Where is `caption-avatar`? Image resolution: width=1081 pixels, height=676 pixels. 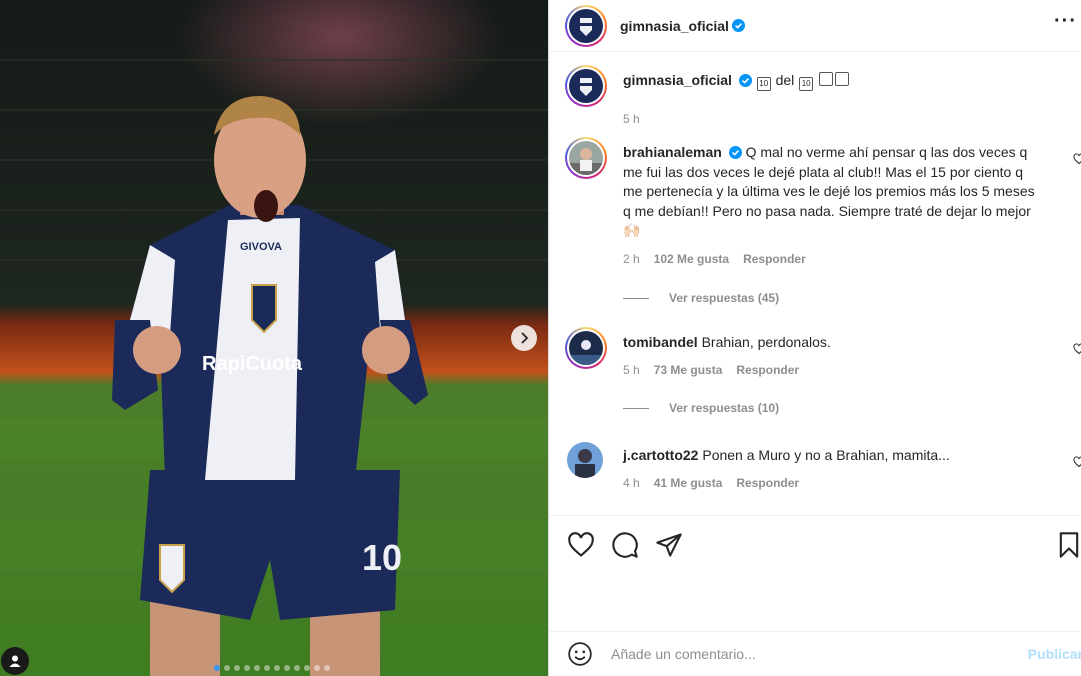 caption-avatar is located at coordinates (586, 86).